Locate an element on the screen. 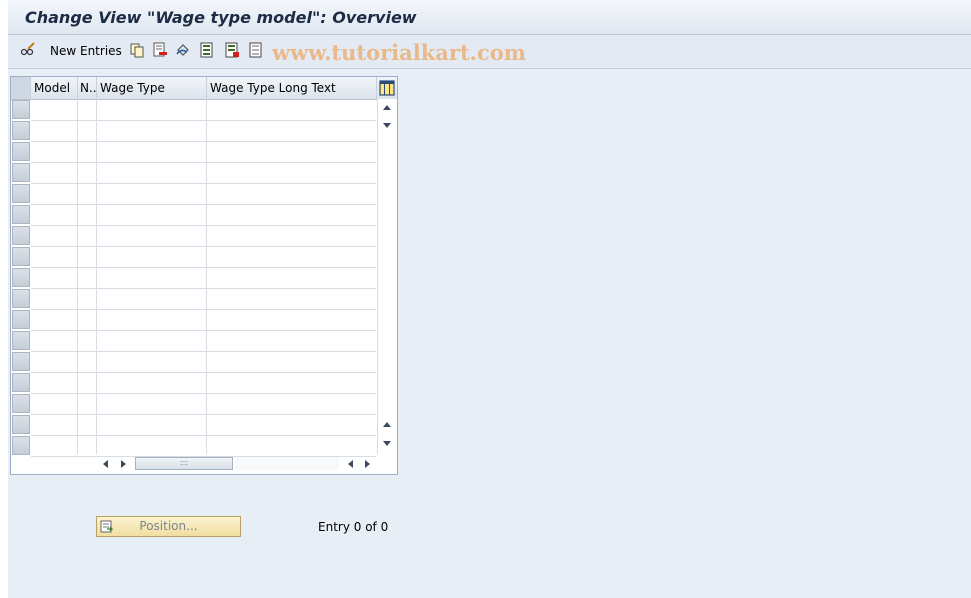 Image resolution: width=971 pixels, height=598 pixels. position-icon is located at coordinates (106, 526).